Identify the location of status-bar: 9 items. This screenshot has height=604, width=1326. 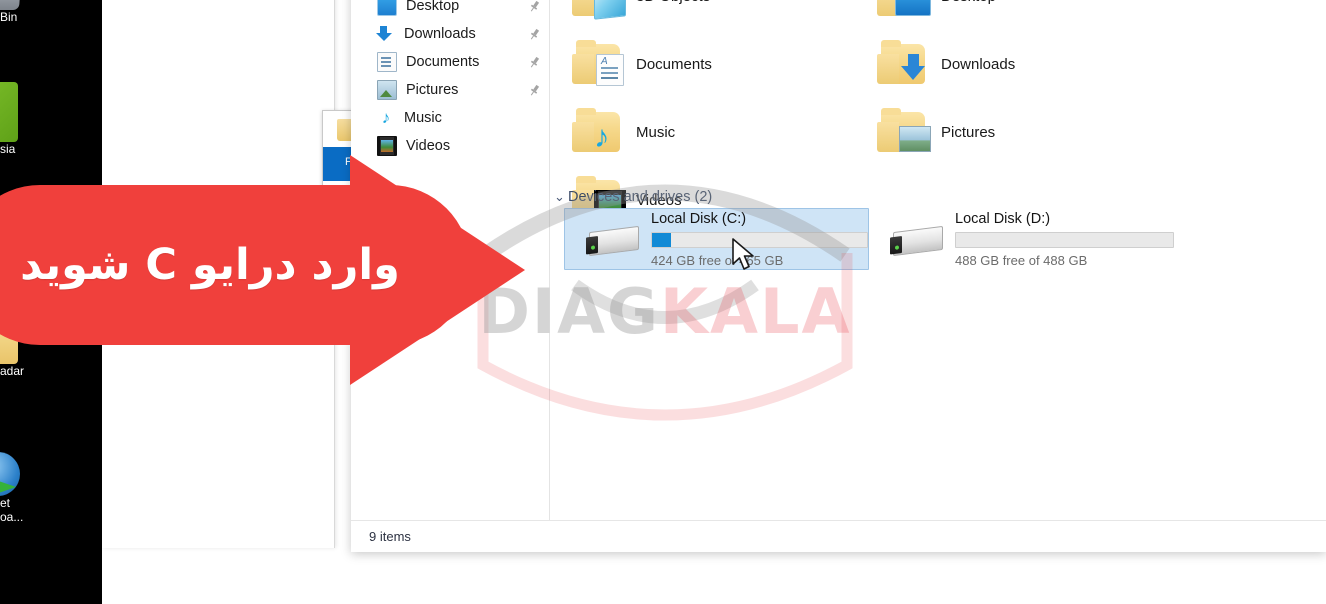
(838, 536).